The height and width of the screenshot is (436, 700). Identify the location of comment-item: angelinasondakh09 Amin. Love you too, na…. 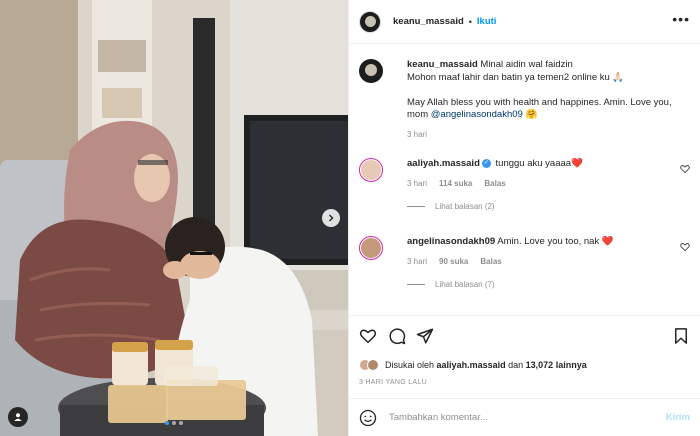
(524, 262).